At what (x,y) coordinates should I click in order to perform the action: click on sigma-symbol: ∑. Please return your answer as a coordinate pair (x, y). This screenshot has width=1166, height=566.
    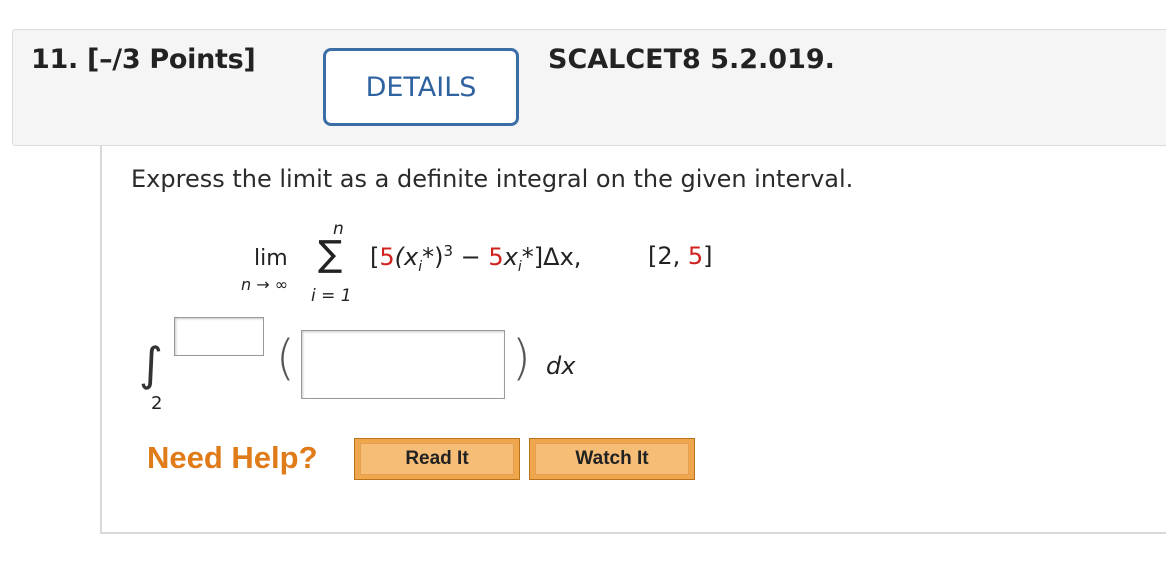
    Looking at the image, I should click on (330, 254).